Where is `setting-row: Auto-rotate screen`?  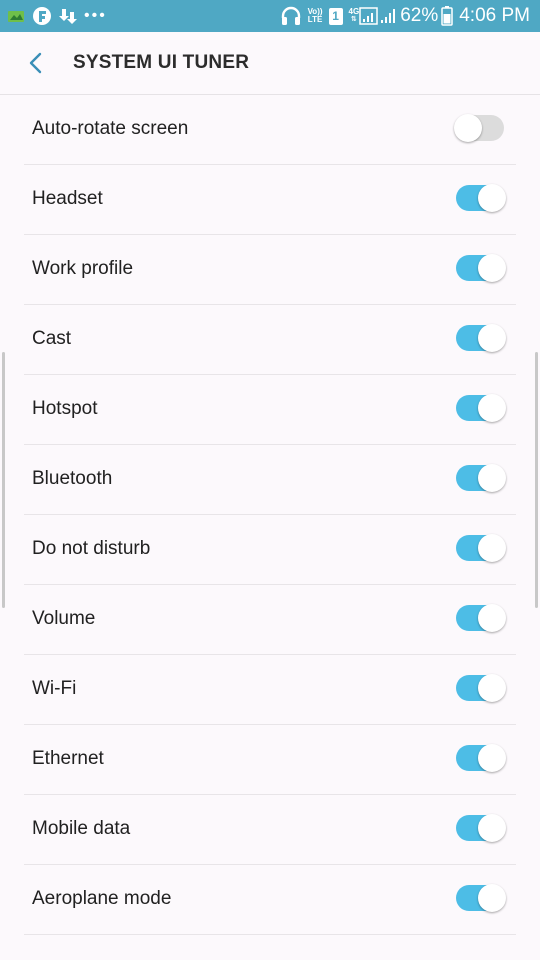
setting-row: Auto-rotate screen is located at coordinates (270, 130).